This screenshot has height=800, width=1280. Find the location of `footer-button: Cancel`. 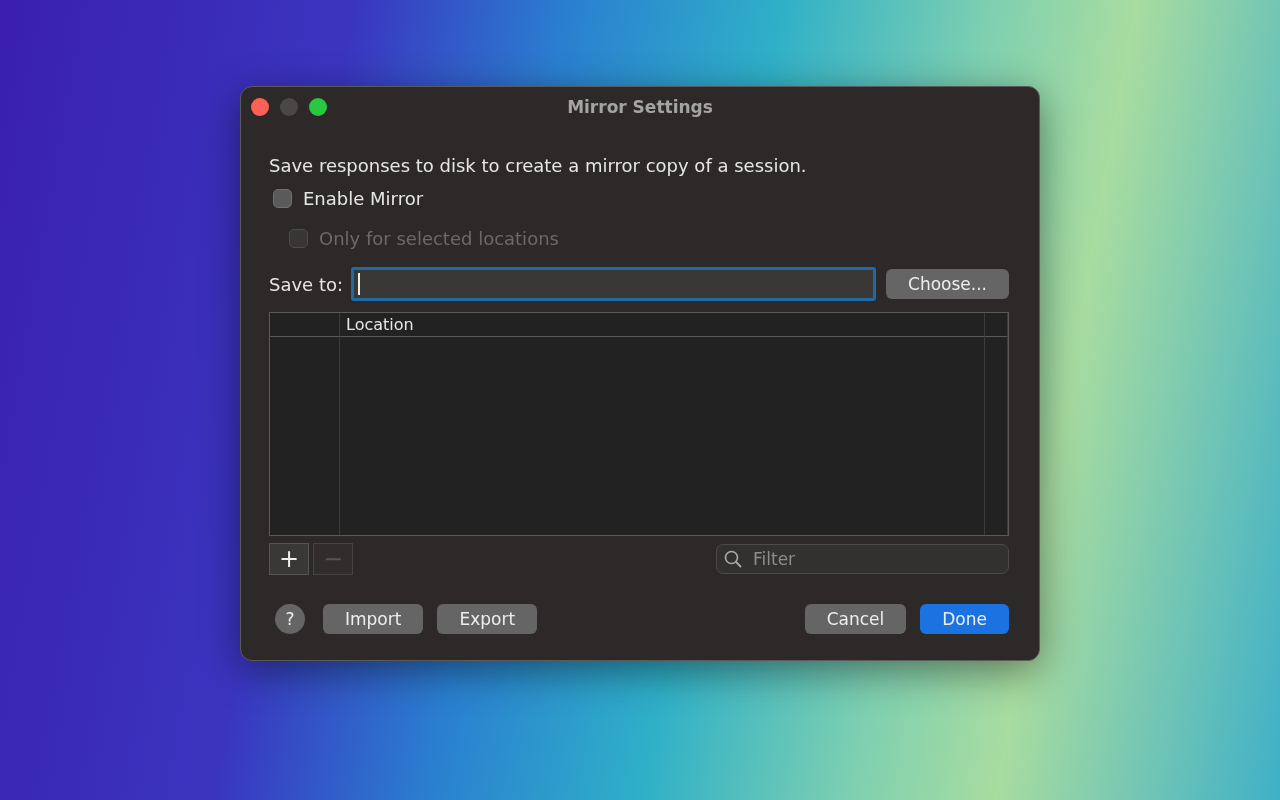

footer-button: Cancel is located at coordinates (855, 619).